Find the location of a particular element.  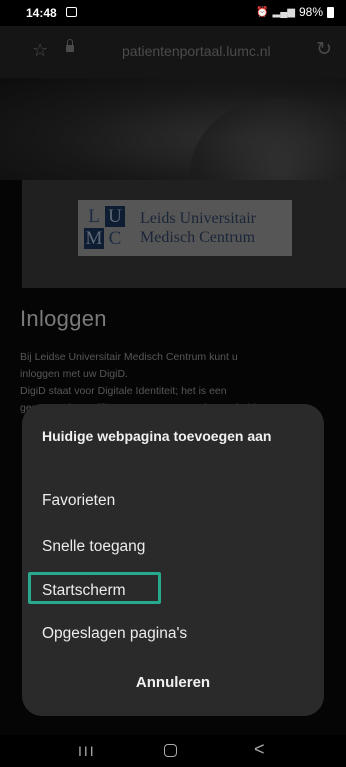

sheet-title: Huidige webpagina toevoegen aan is located at coordinates (157, 436).